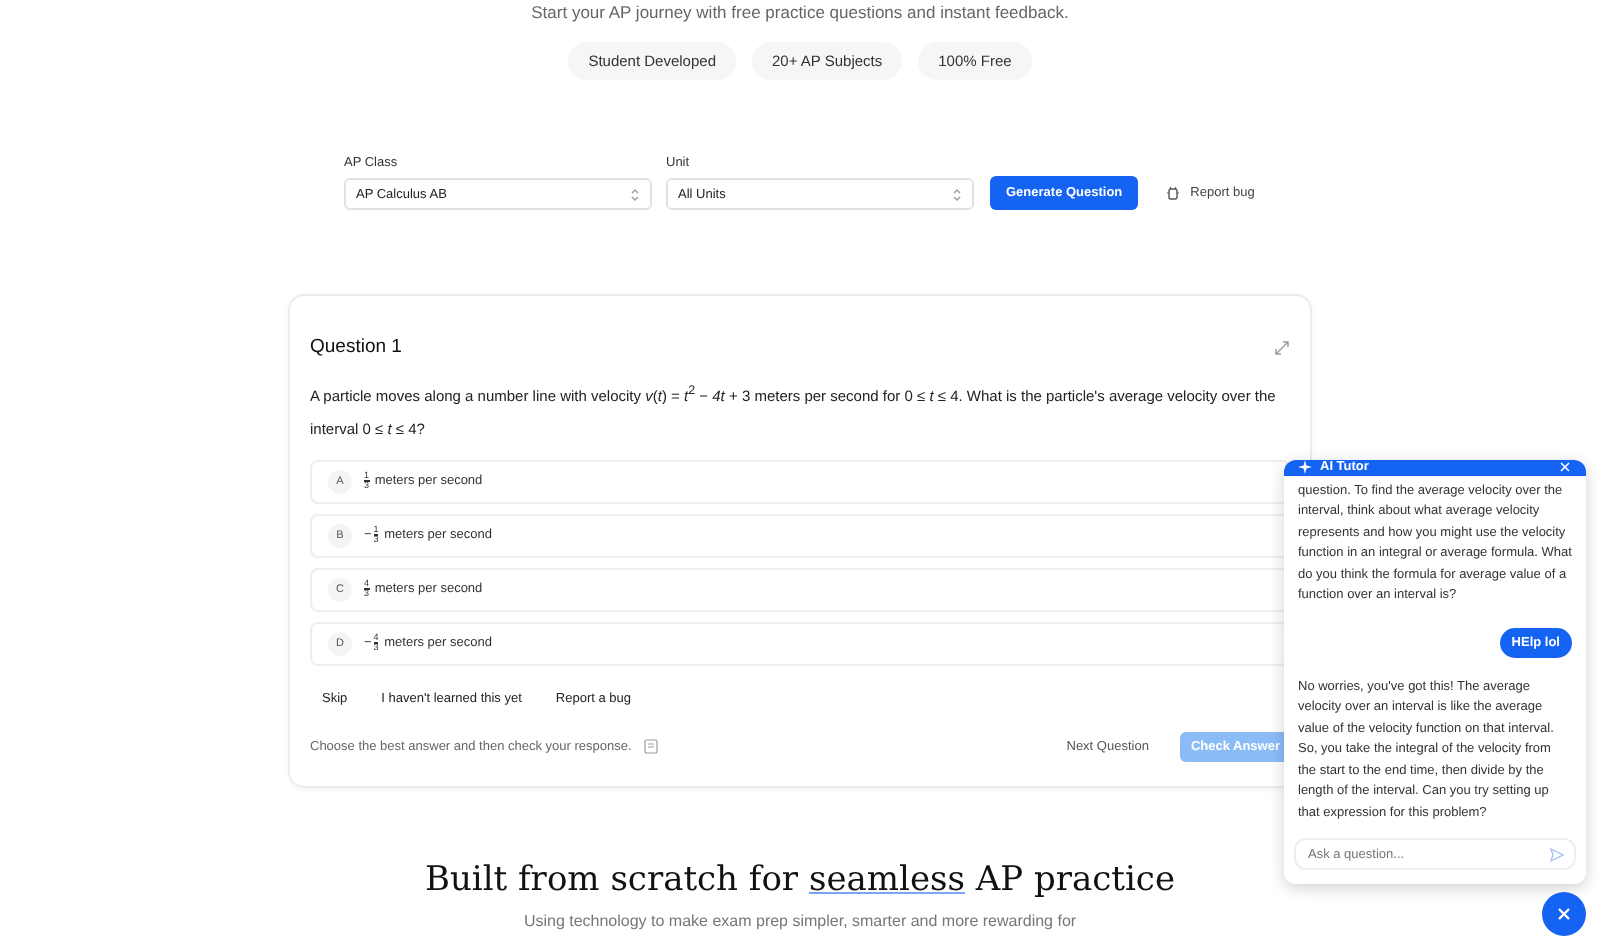  Describe the element at coordinates (1557, 854) in the screenshot. I see `send-icon` at that location.